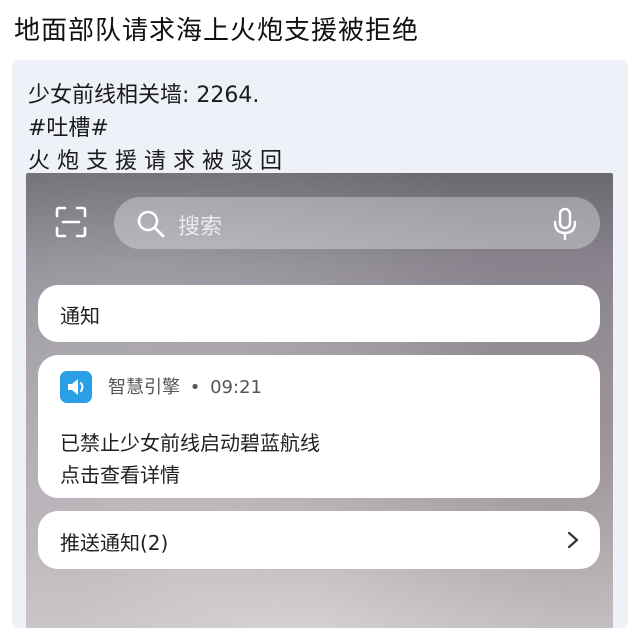 The width and height of the screenshot is (640, 633). What do you see at coordinates (185, 386) in the screenshot?
I see `notification-meta: 智慧引擎 • 09:21` at bounding box center [185, 386].